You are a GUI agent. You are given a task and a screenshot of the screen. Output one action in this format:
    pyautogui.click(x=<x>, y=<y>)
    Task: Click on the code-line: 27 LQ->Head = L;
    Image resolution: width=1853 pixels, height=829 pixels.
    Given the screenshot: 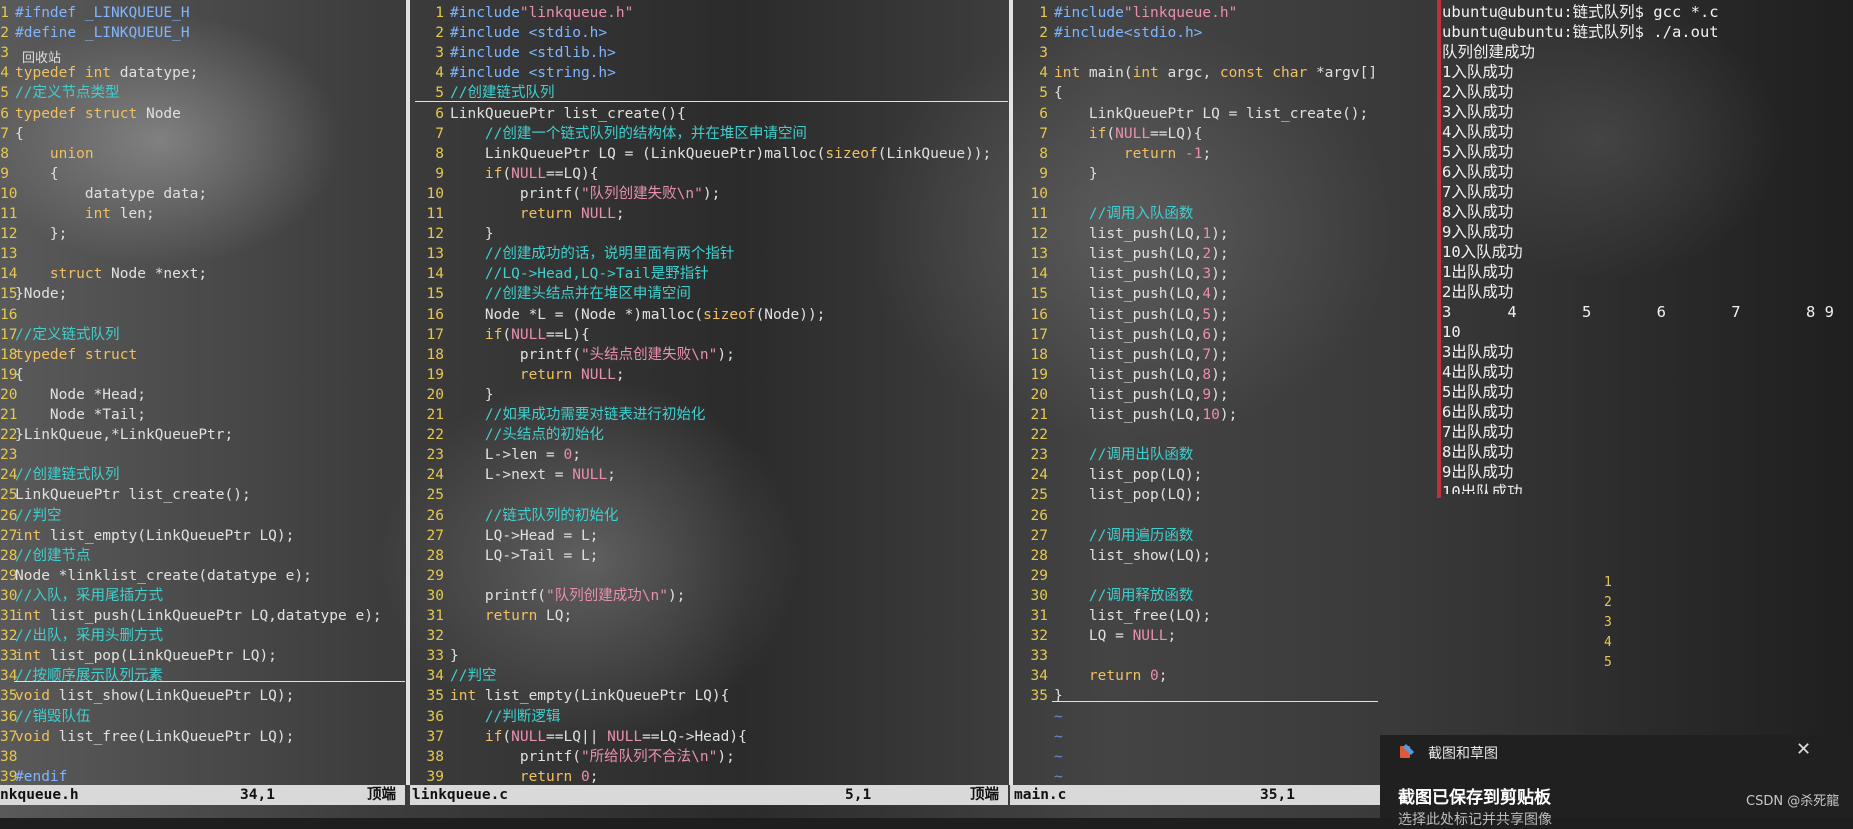 What is the action you would take?
    pyautogui.click(x=506, y=536)
    